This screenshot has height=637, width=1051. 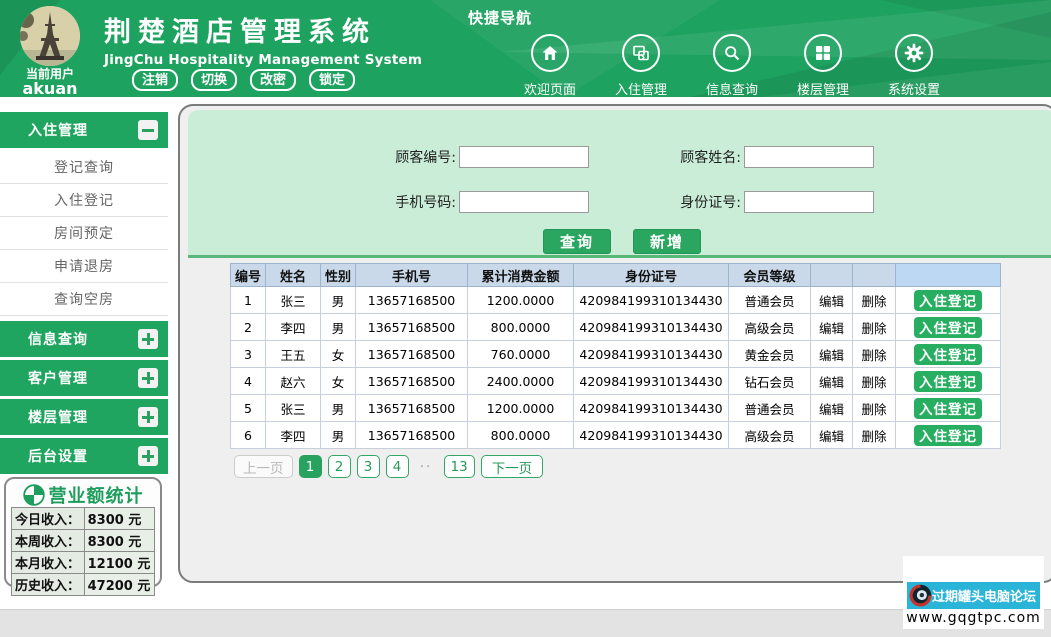 What do you see at coordinates (84, 417) in the screenshot?
I see `sidebar-section-floor-mgmt: 楼层管理` at bounding box center [84, 417].